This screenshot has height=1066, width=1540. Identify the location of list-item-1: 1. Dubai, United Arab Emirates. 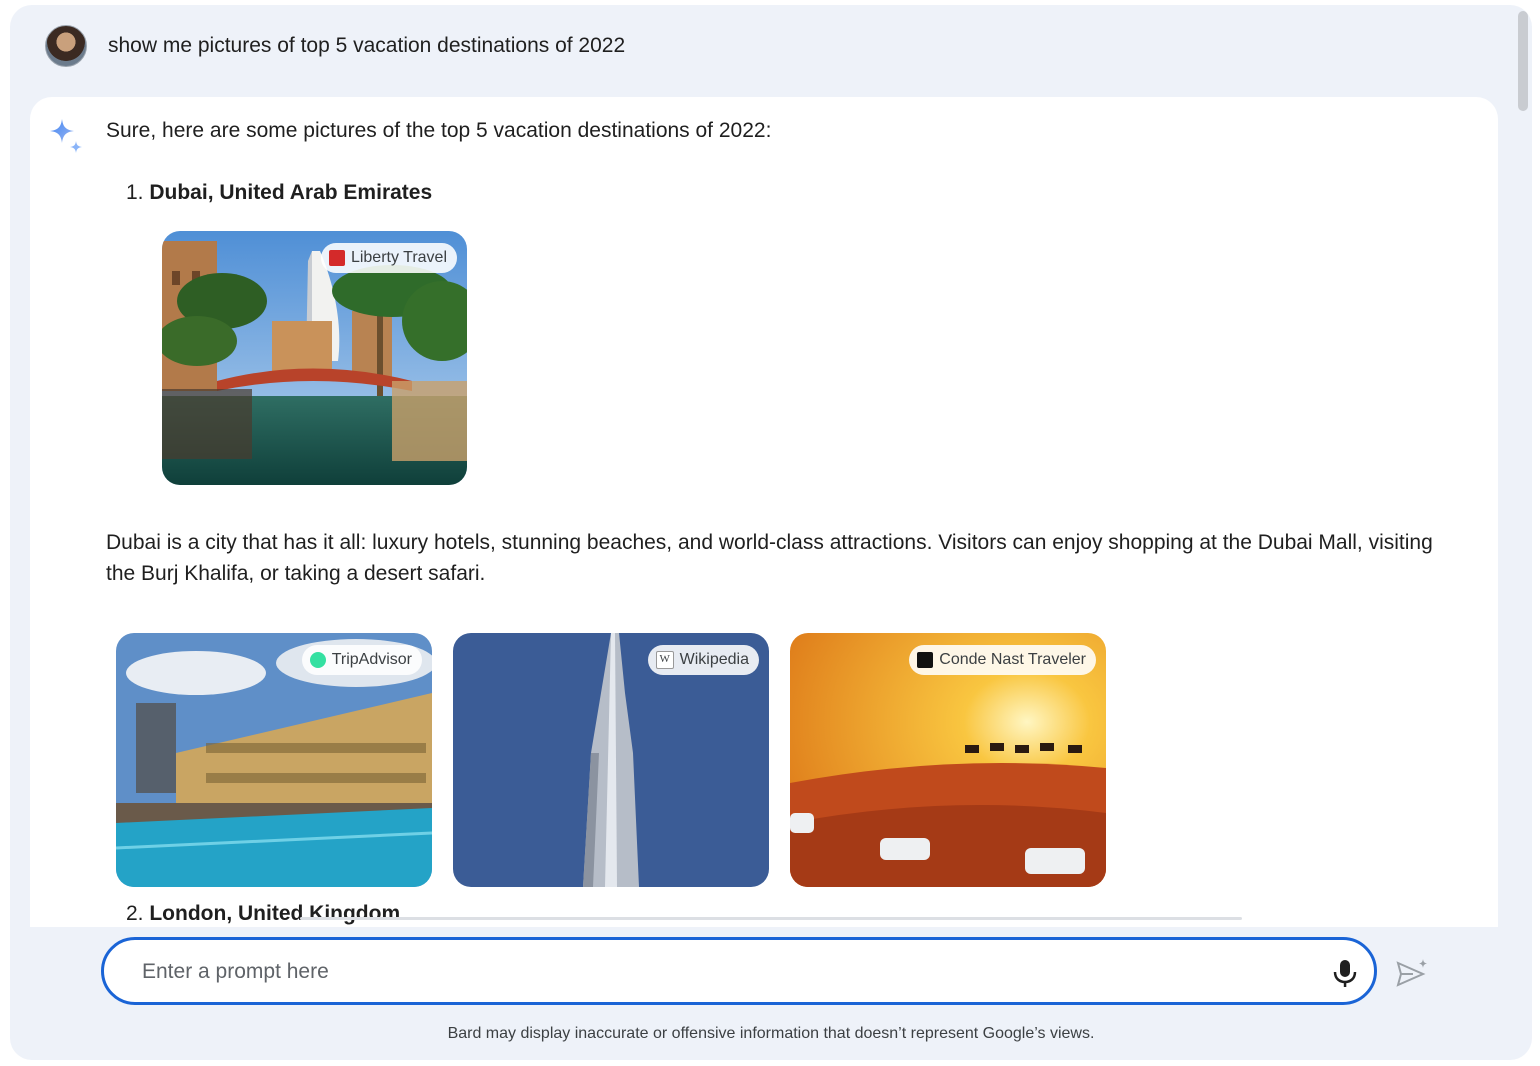
(279, 193).